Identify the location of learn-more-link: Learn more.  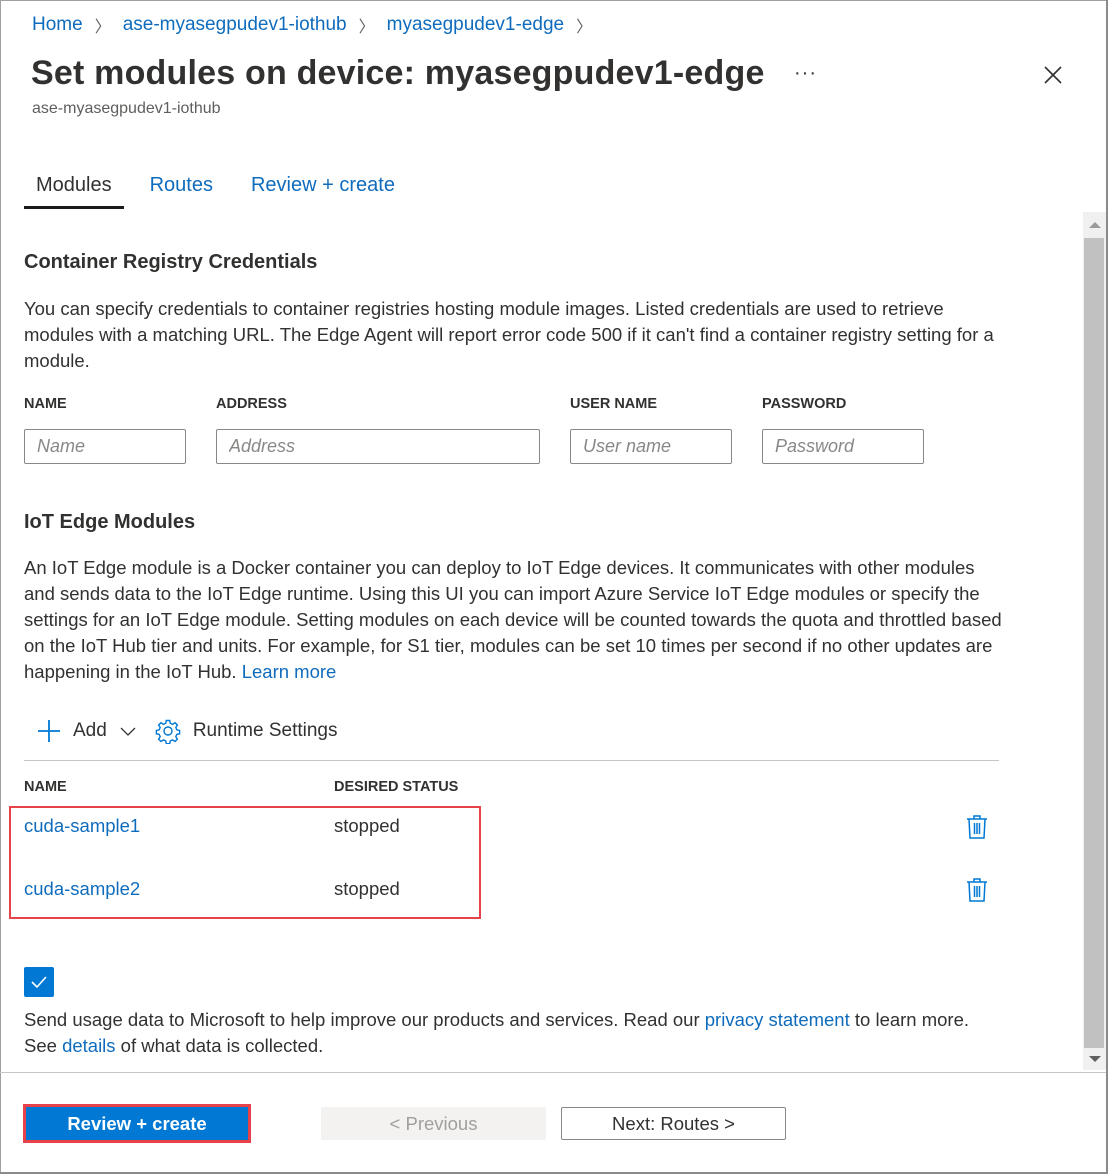
(289, 671).